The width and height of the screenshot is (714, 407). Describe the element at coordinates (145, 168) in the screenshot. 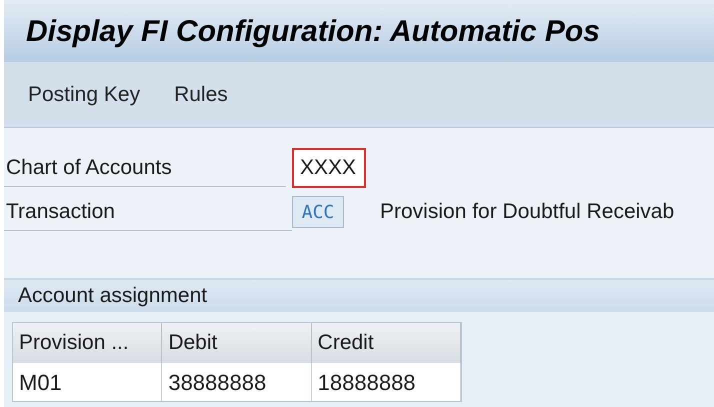

I see `field-label: Chart of Accounts` at that location.